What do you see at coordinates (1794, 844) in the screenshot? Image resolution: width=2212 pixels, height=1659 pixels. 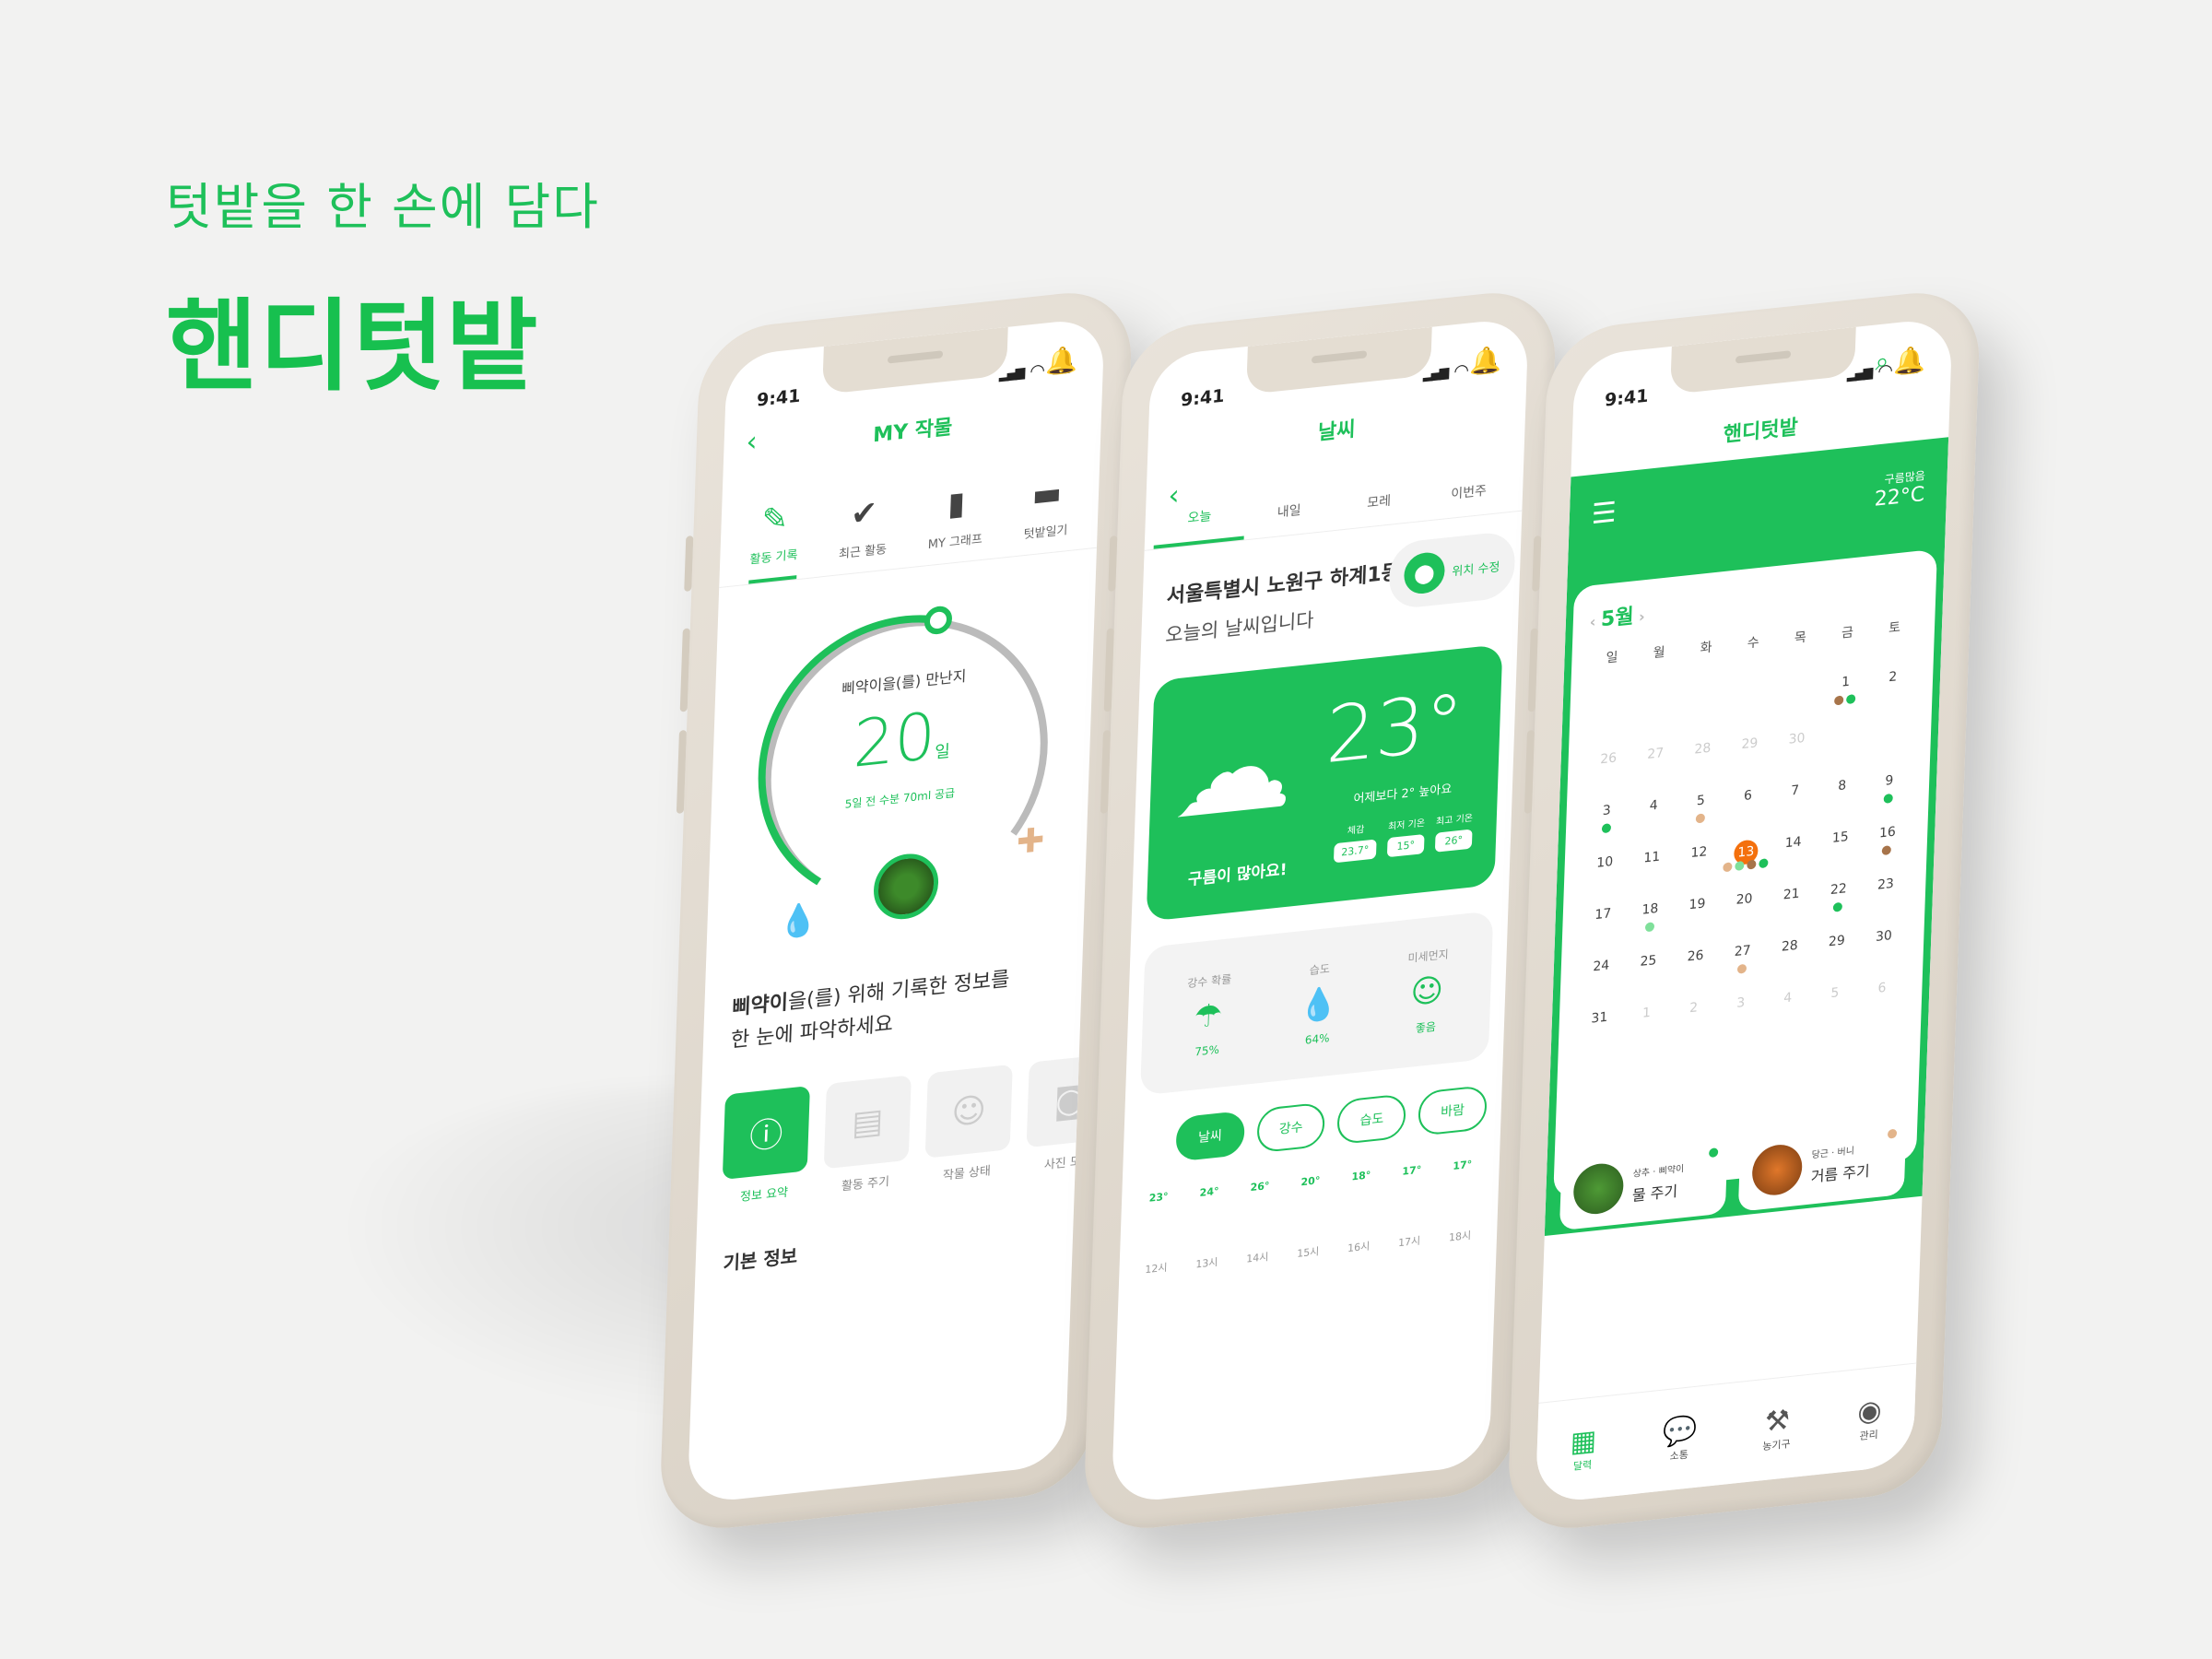 I see `calendar-day: 14` at bounding box center [1794, 844].